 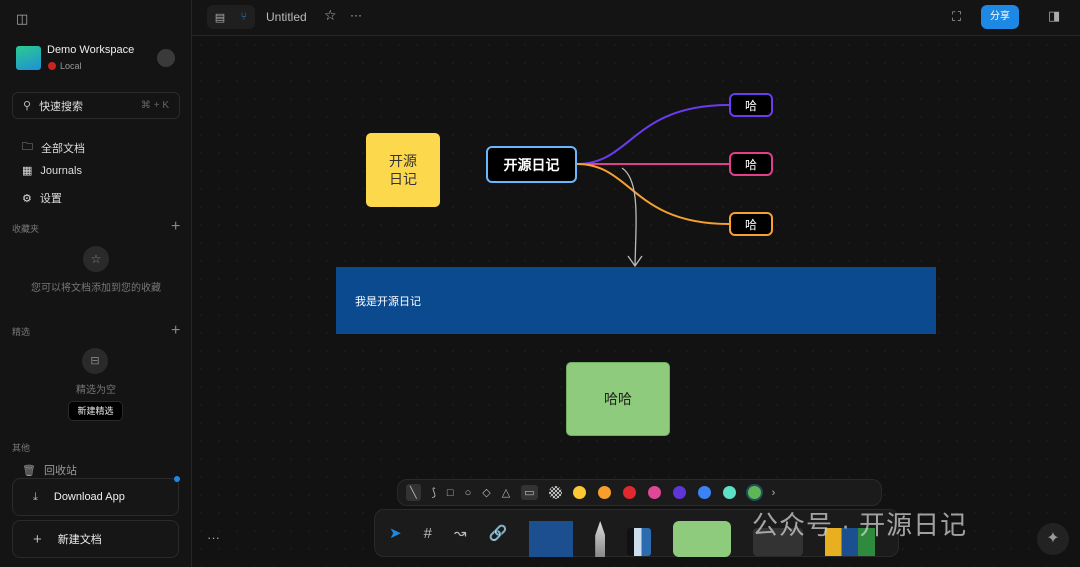 What do you see at coordinates (61, 106) in the screenshot?
I see `search-placeholder: 快速搜索` at bounding box center [61, 106].